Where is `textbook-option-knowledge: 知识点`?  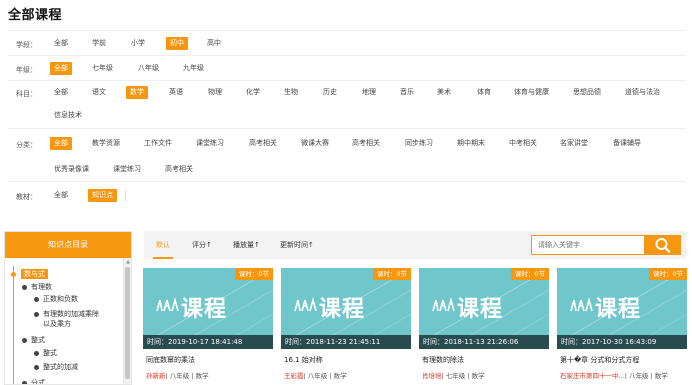 textbook-option-knowledge: 知识点 is located at coordinates (102, 195).